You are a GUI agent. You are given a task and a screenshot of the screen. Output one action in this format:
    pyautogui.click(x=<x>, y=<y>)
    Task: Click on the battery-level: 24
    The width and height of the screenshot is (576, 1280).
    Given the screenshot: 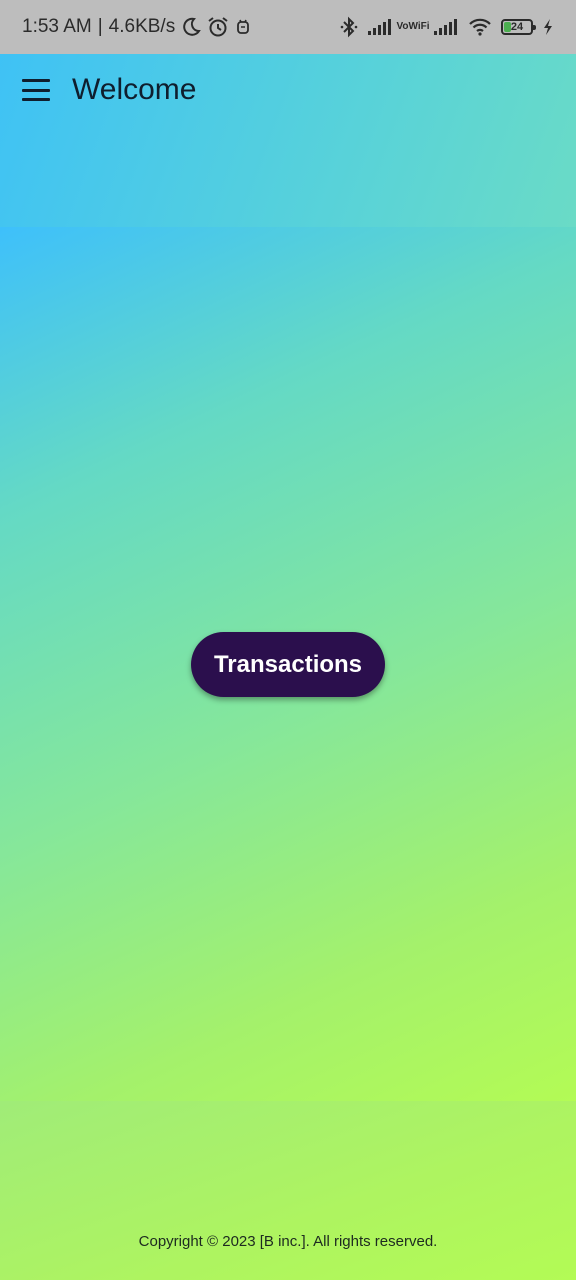 What is the action you would take?
    pyautogui.click(x=517, y=27)
    